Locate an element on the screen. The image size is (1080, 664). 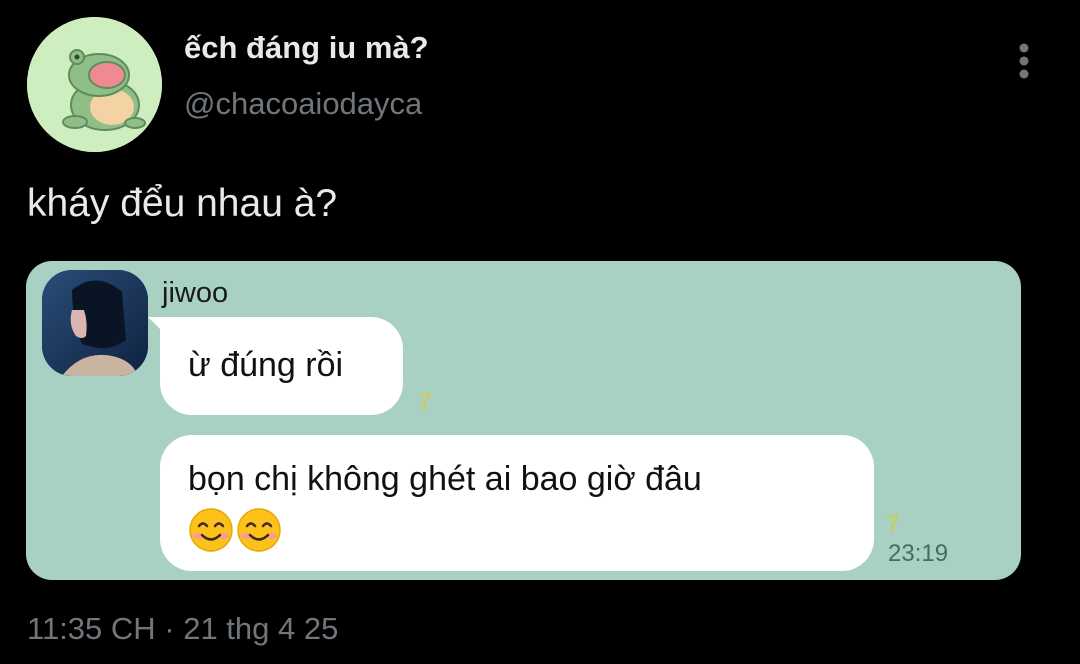
smiling-emoji-icons is located at coordinates (235, 530).